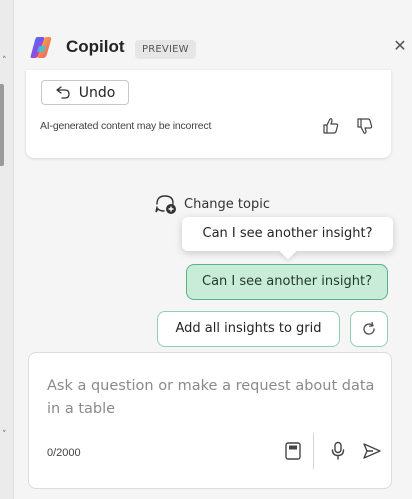 Image resolution: width=412 pixels, height=499 pixels. Describe the element at coordinates (212, 400) in the screenshot. I see `chat-input` at that location.